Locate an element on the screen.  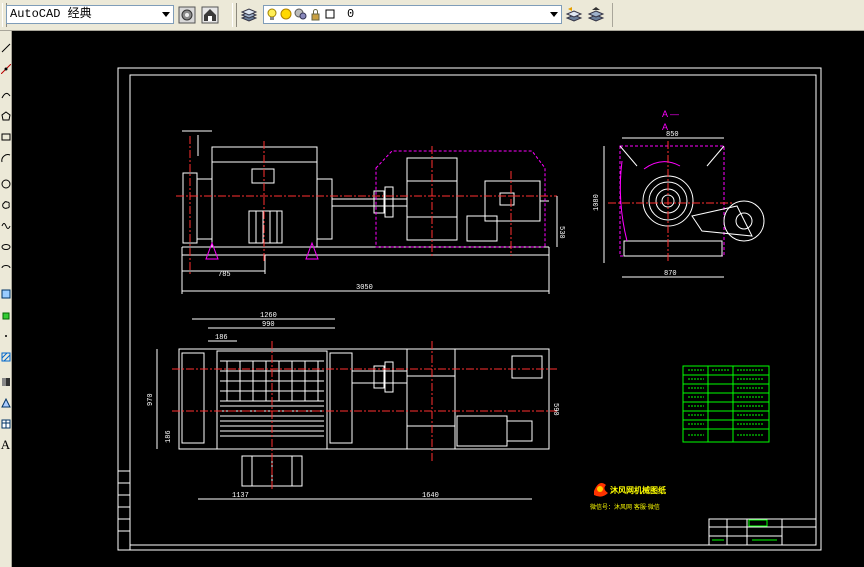
dim-870: 870 is located at coordinates (670, 274).